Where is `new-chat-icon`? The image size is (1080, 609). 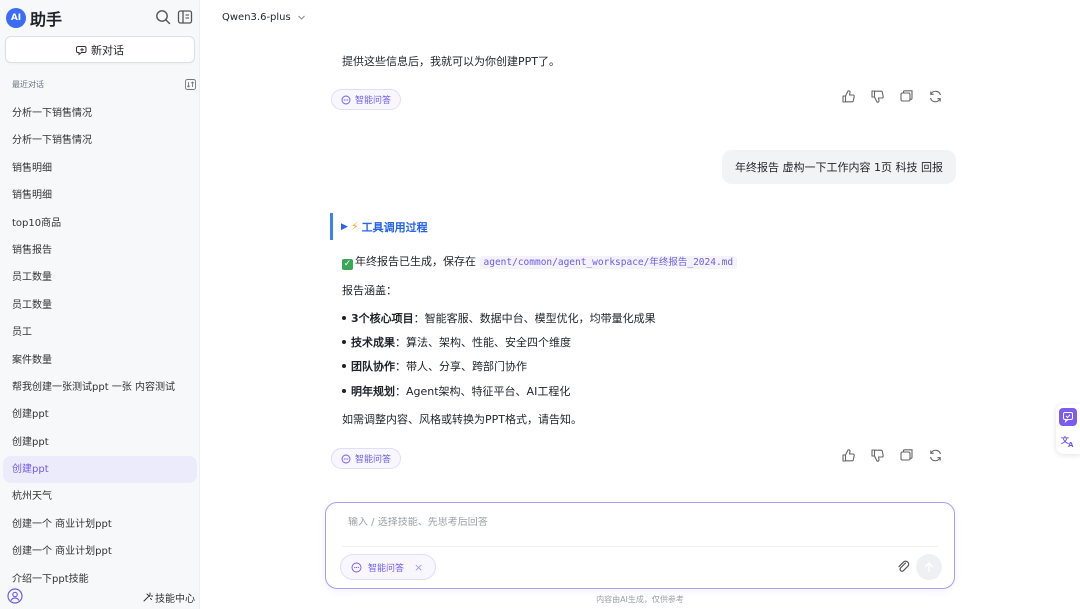
new-chat-icon is located at coordinates (81, 50).